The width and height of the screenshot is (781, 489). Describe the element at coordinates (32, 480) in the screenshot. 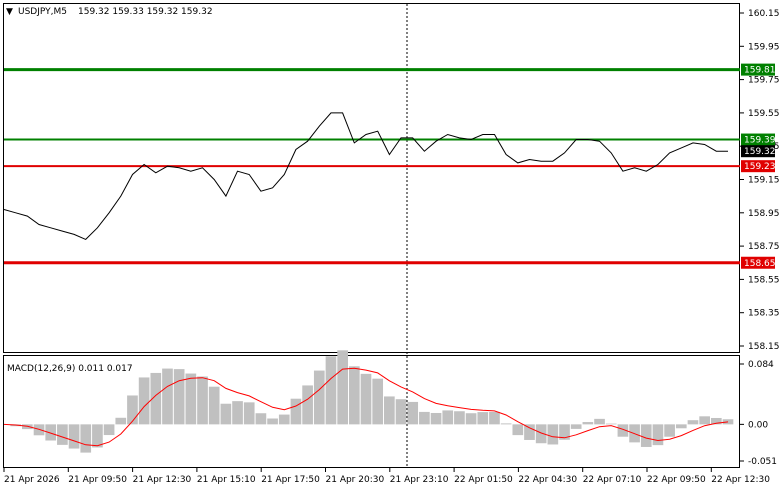

I see `time-tick-label: 21 Apr 2026` at that location.